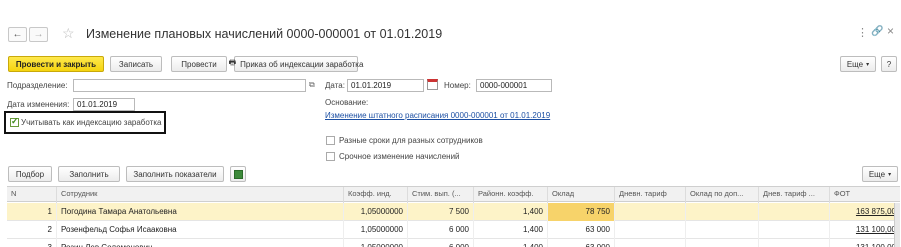 This screenshot has width=901, height=247. What do you see at coordinates (514, 85) in the screenshot?
I see `number-field: 0000-000001` at bounding box center [514, 85].